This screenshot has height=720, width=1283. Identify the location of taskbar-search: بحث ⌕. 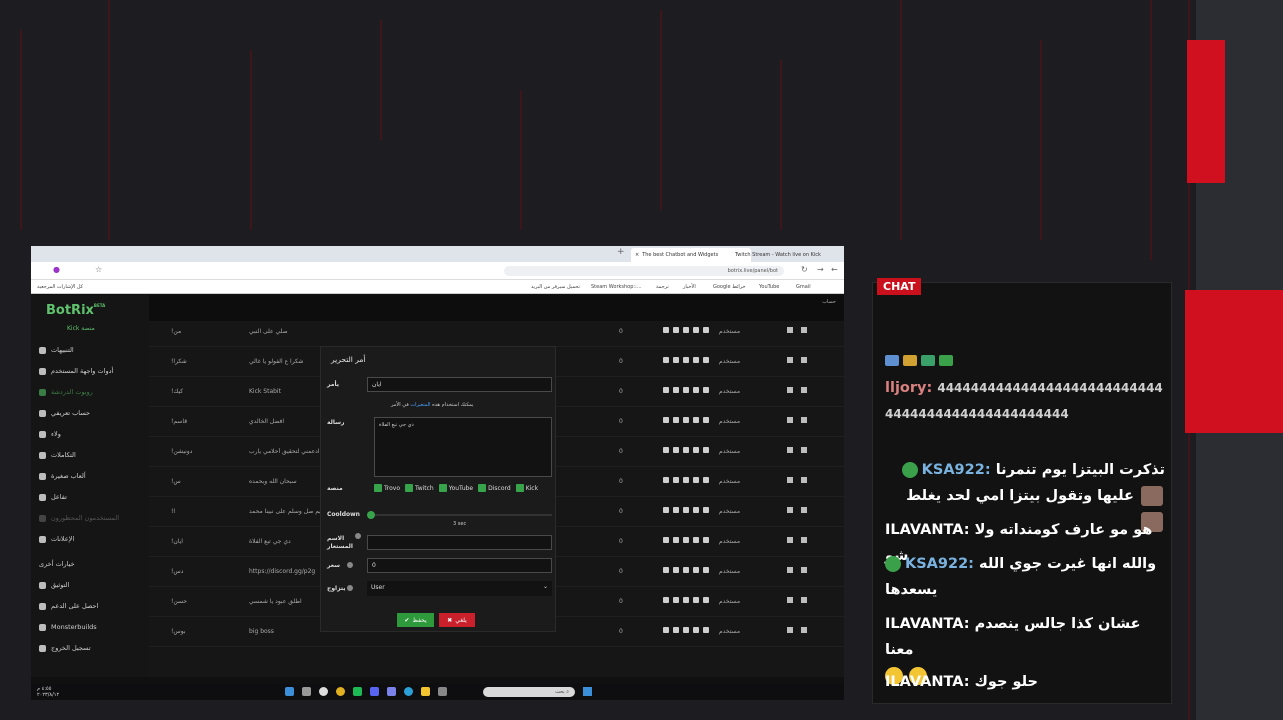
(529, 692).